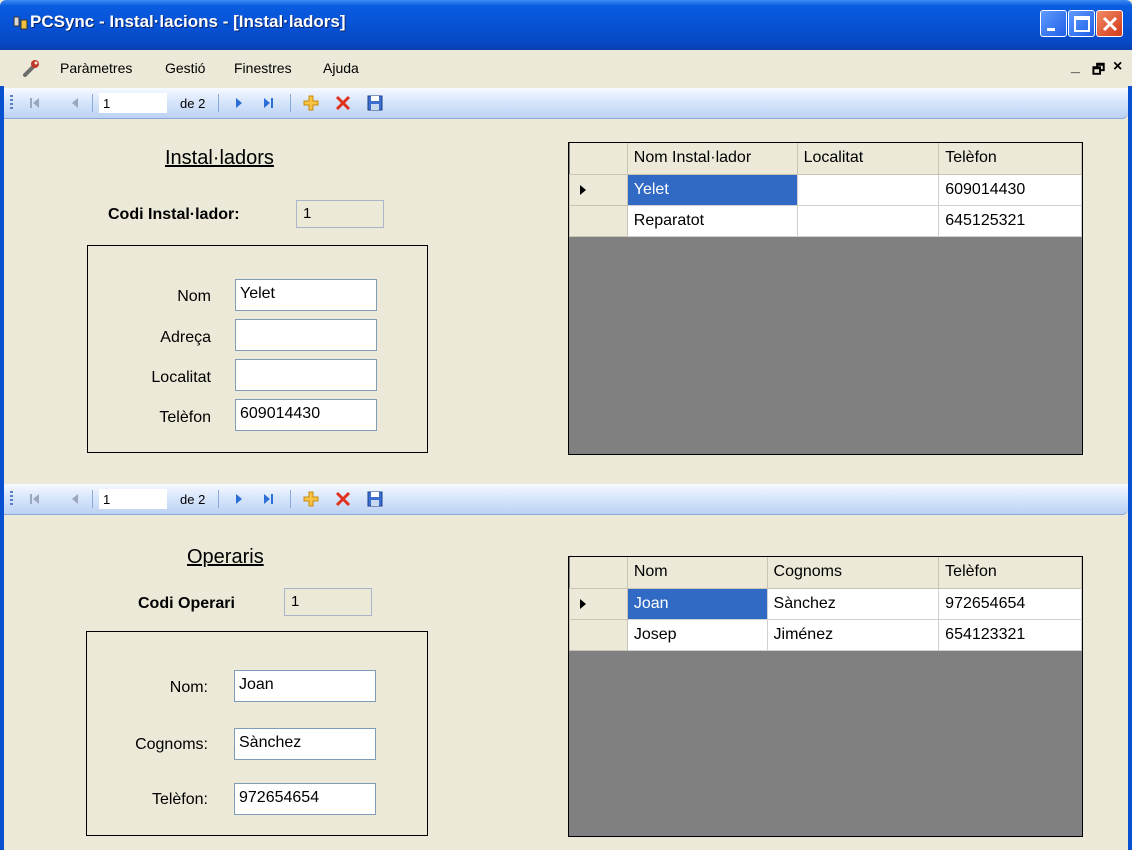  I want to click on operator-name-input: Joan, so click(305, 686).